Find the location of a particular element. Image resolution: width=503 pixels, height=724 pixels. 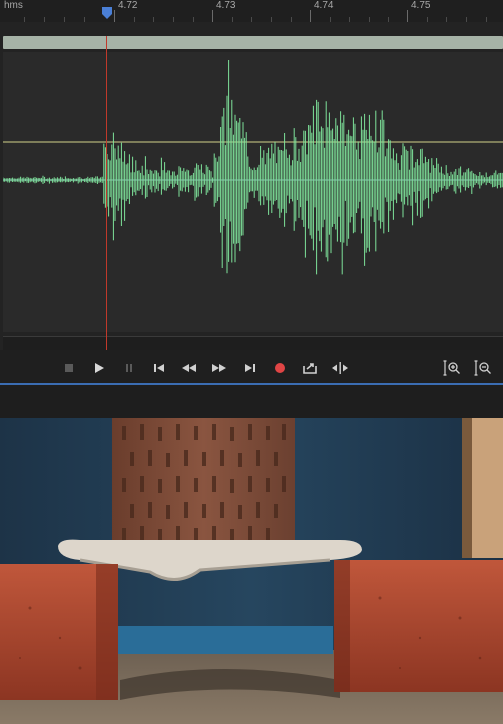

fast-forward-icon is located at coordinates (219, 368).